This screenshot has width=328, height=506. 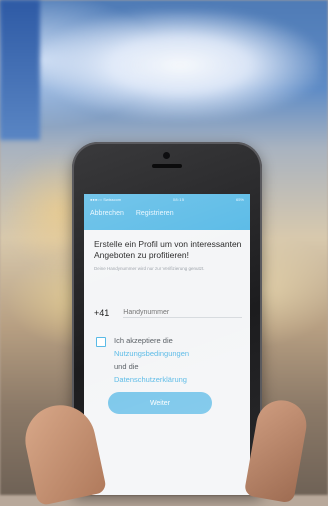 What do you see at coordinates (107, 213) in the screenshot?
I see `cancel-button: Abbrechen` at bounding box center [107, 213].